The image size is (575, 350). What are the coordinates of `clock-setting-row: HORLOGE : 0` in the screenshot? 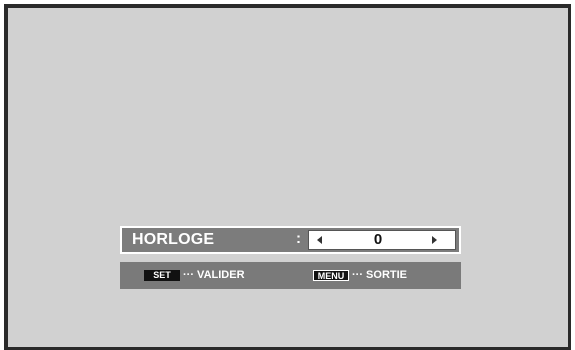 It's located at (290, 240).